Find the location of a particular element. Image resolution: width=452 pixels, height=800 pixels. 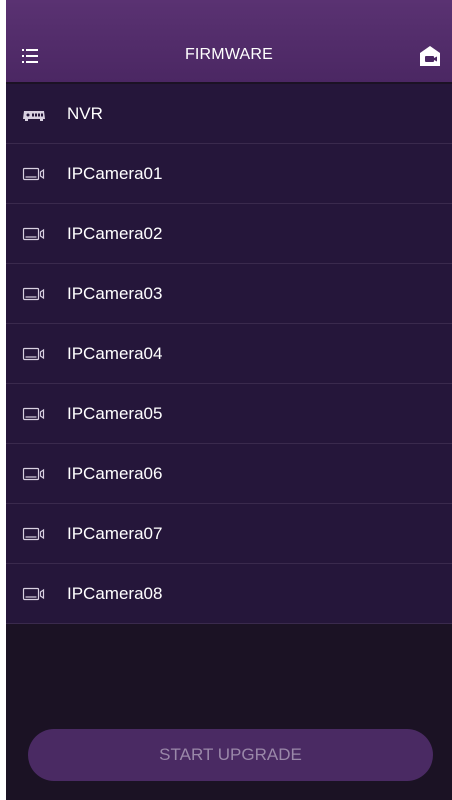

device-label: IPCamera06 is located at coordinates (115, 473).